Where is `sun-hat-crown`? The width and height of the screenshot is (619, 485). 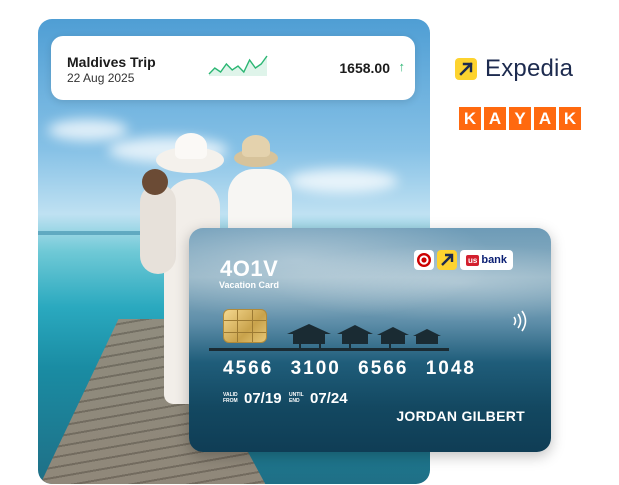 sun-hat-crown is located at coordinates (191, 146).